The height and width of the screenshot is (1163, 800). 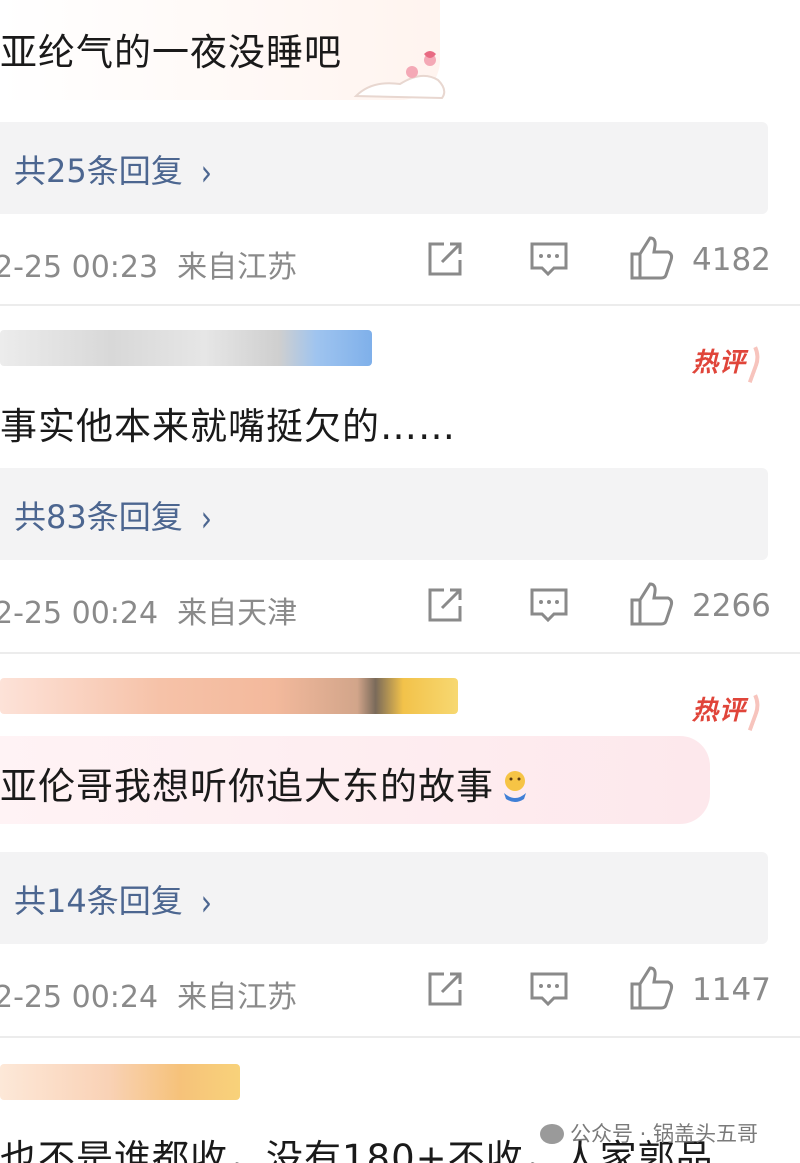 I want to click on watermark: 公众号 · 锅盖头五哥, so click(x=649, y=1133).